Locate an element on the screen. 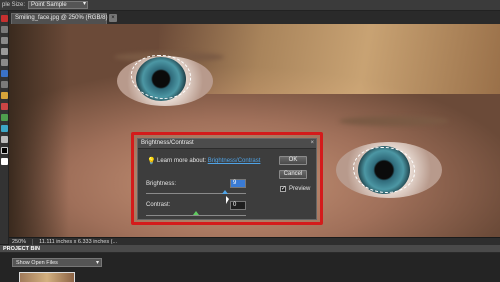 The width and height of the screenshot is (500, 282). preview-label: Preview is located at coordinates (300, 189).